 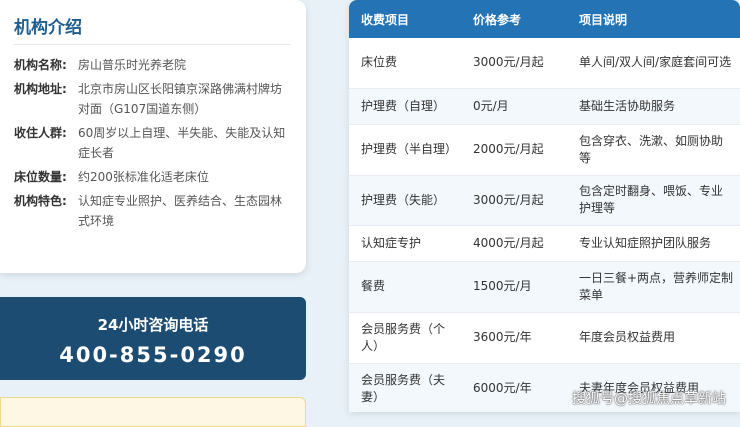 I want to click on fee-row: 餐费 1500元/月 一日三餐+两点，营养师定制菜单, so click(x=544, y=287).